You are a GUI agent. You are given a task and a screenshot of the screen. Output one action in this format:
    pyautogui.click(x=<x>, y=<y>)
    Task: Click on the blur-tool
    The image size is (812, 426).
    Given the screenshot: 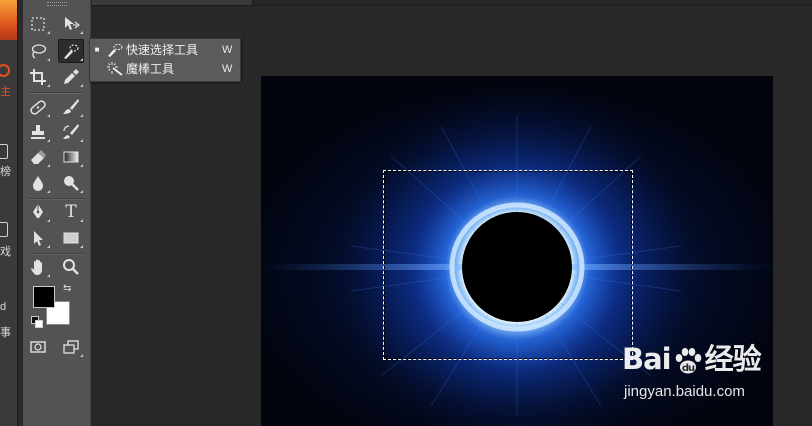 What is the action you would take?
    pyautogui.click(x=38, y=183)
    